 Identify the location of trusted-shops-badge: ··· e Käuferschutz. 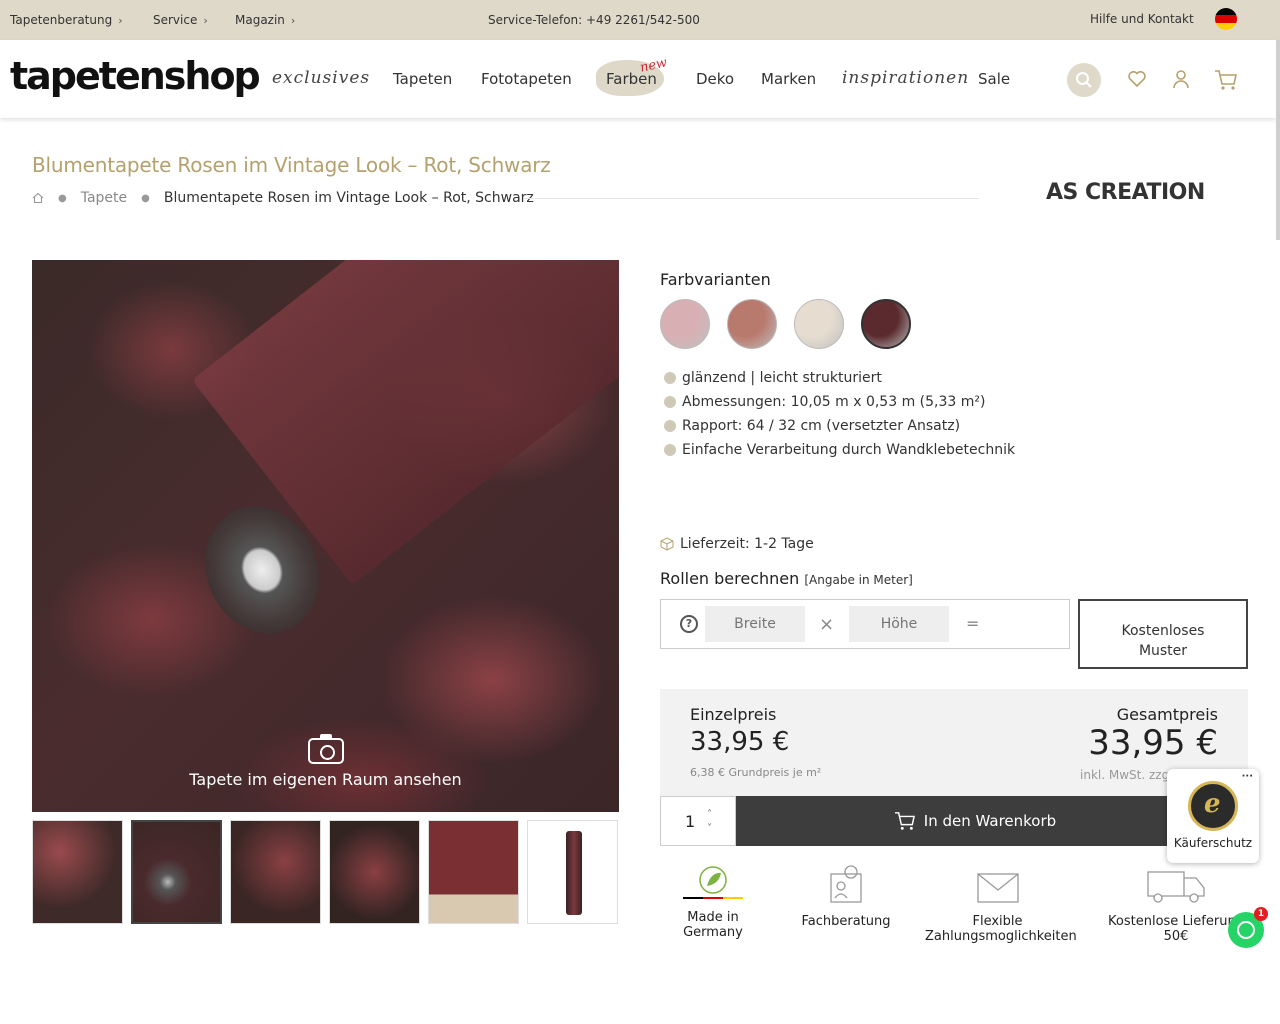
(1213, 816).